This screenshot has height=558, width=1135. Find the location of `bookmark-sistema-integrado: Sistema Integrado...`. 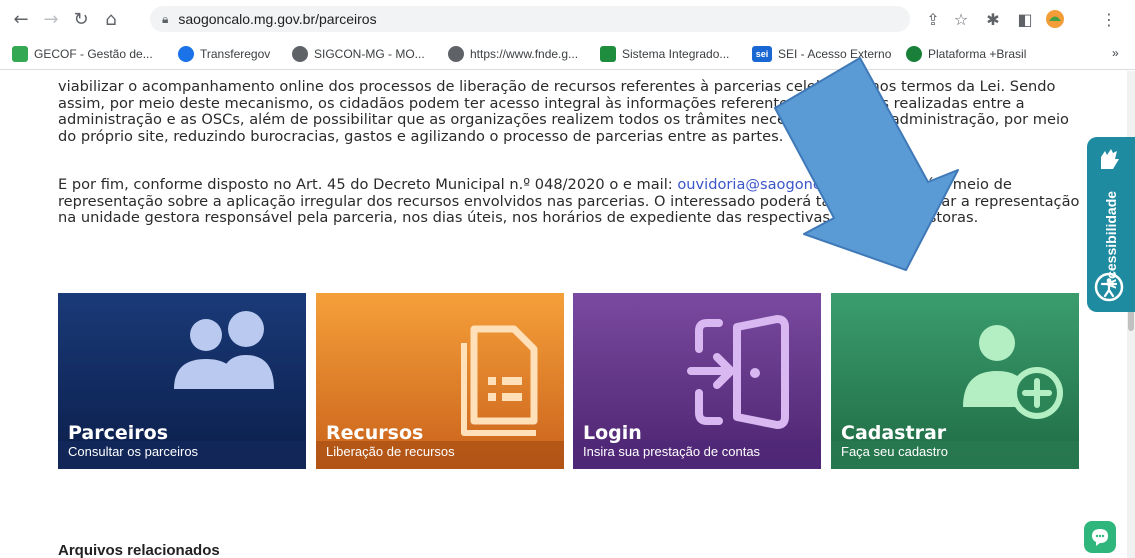

bookmark-sistema-integrado: Sistema Integrado... is located at coordinates (664, 54).